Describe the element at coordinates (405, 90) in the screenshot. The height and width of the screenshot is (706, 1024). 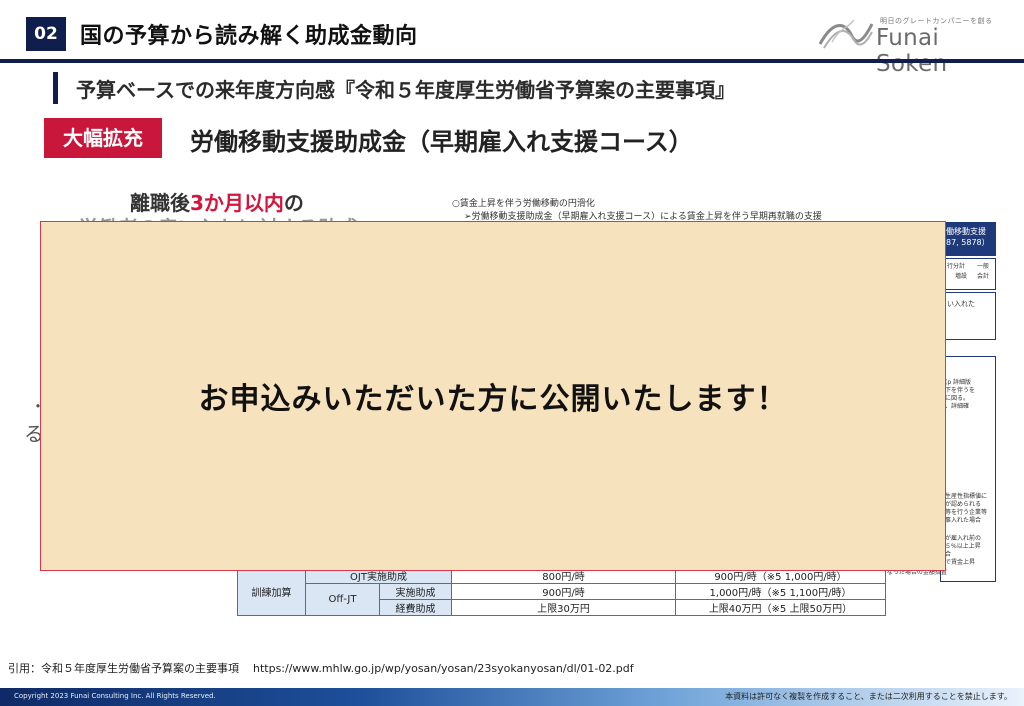
I see `subtitle: 予算ベースでの来年度方向感『令和５年度厚生労働省予算案の主要事項』` at that location.